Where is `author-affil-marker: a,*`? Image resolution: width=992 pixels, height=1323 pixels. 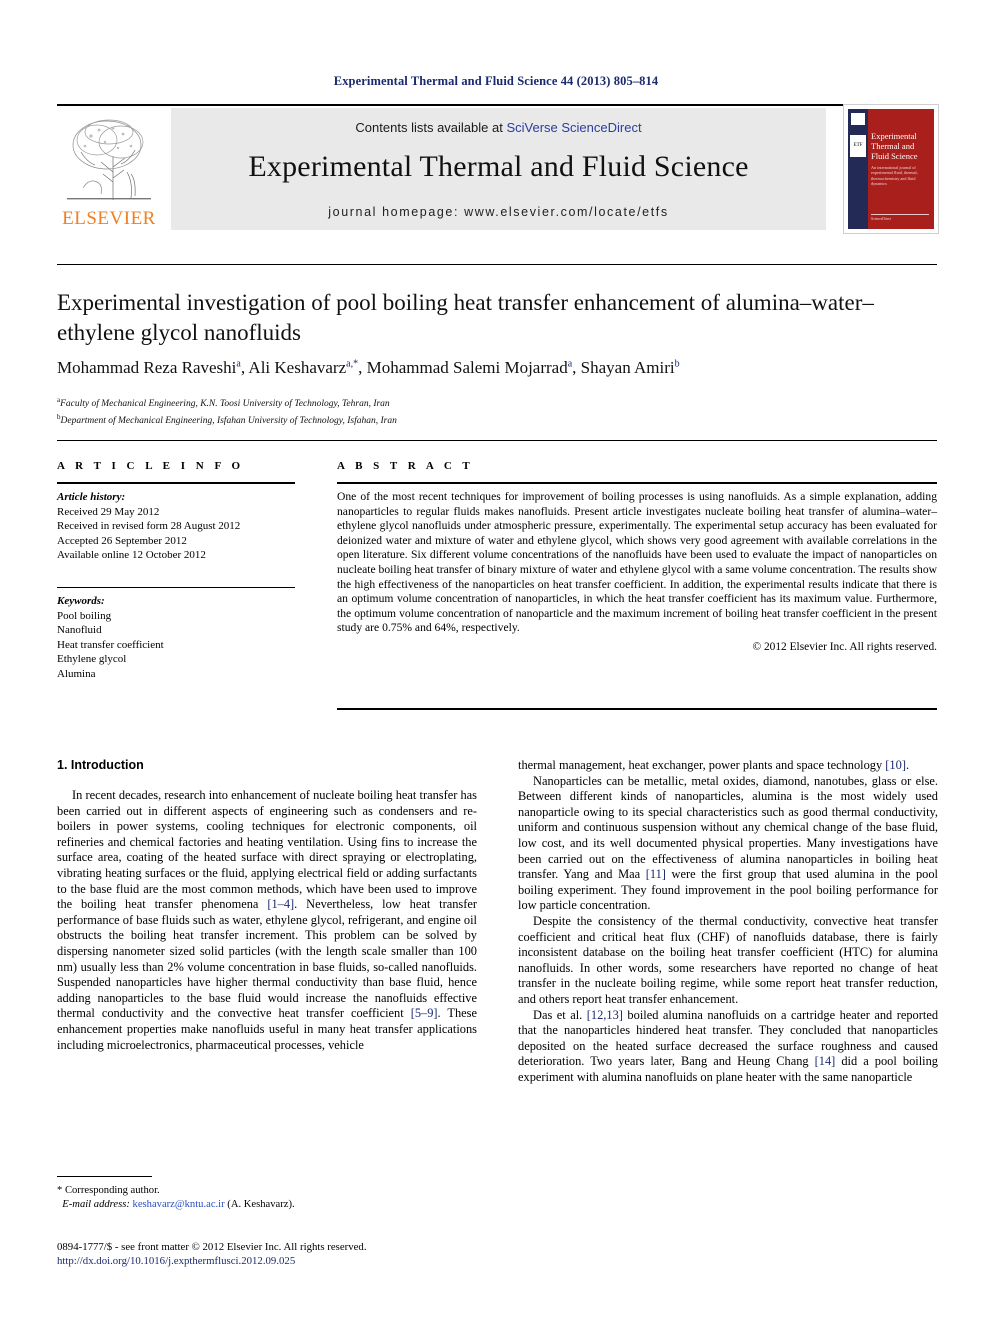
author-affil-marker: a,* is located at coordinates (352, 364).